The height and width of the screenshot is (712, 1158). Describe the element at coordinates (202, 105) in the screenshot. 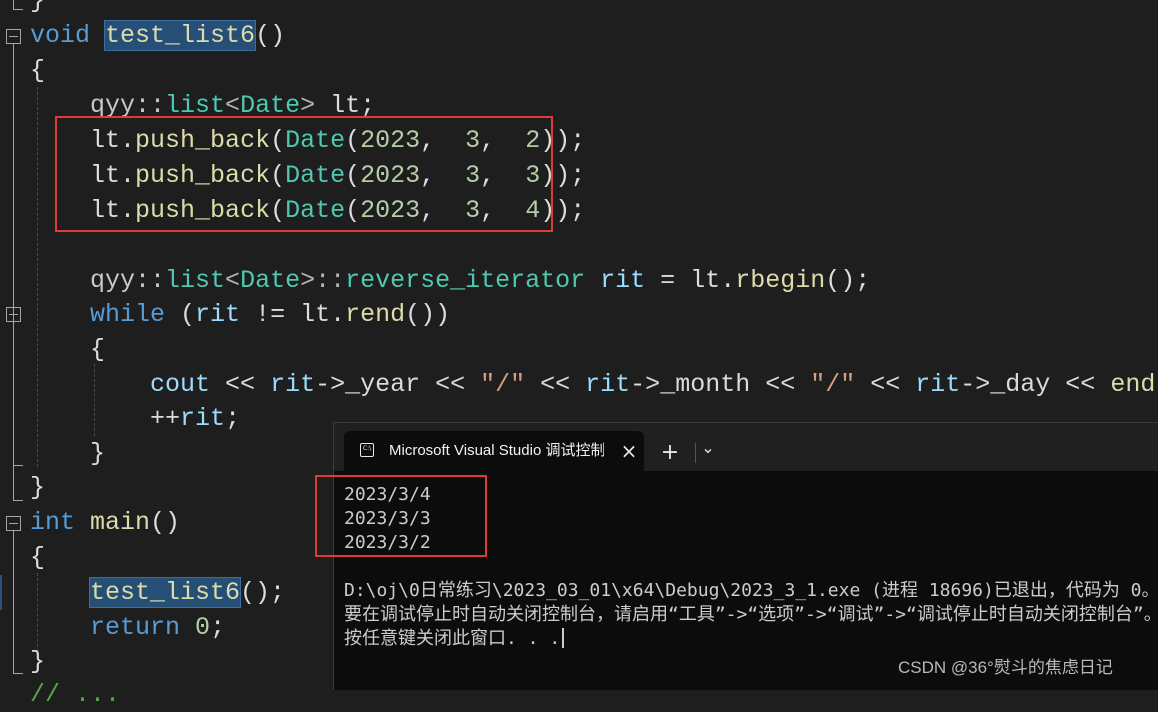

I see `code-line: qyy::list<Date> lt;` at that location.